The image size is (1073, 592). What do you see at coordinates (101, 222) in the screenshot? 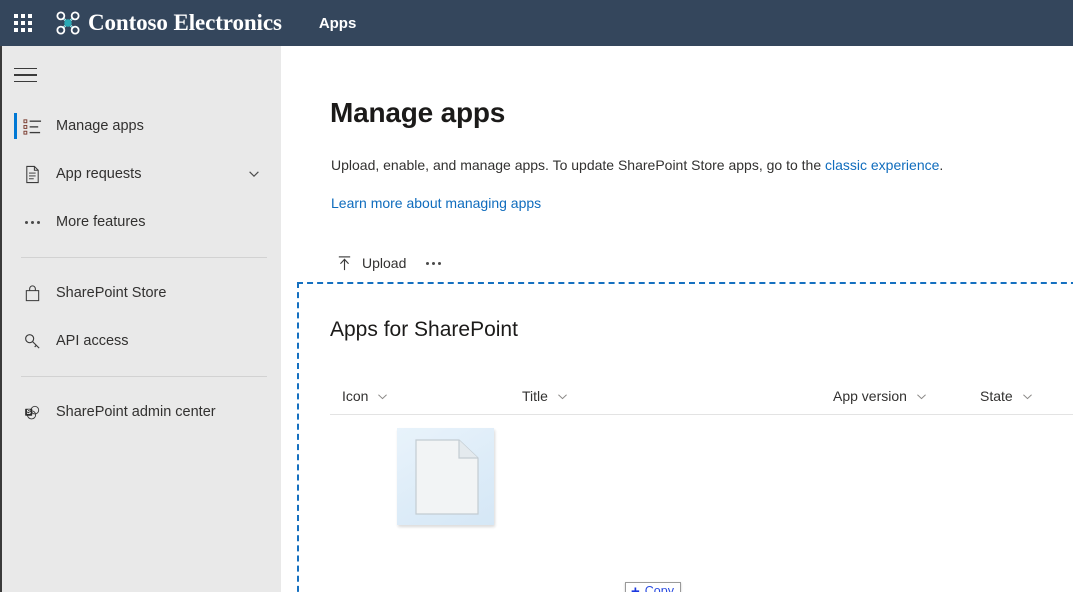
I see `sidebar-item-label: More features` at bounding box center [101, 222].